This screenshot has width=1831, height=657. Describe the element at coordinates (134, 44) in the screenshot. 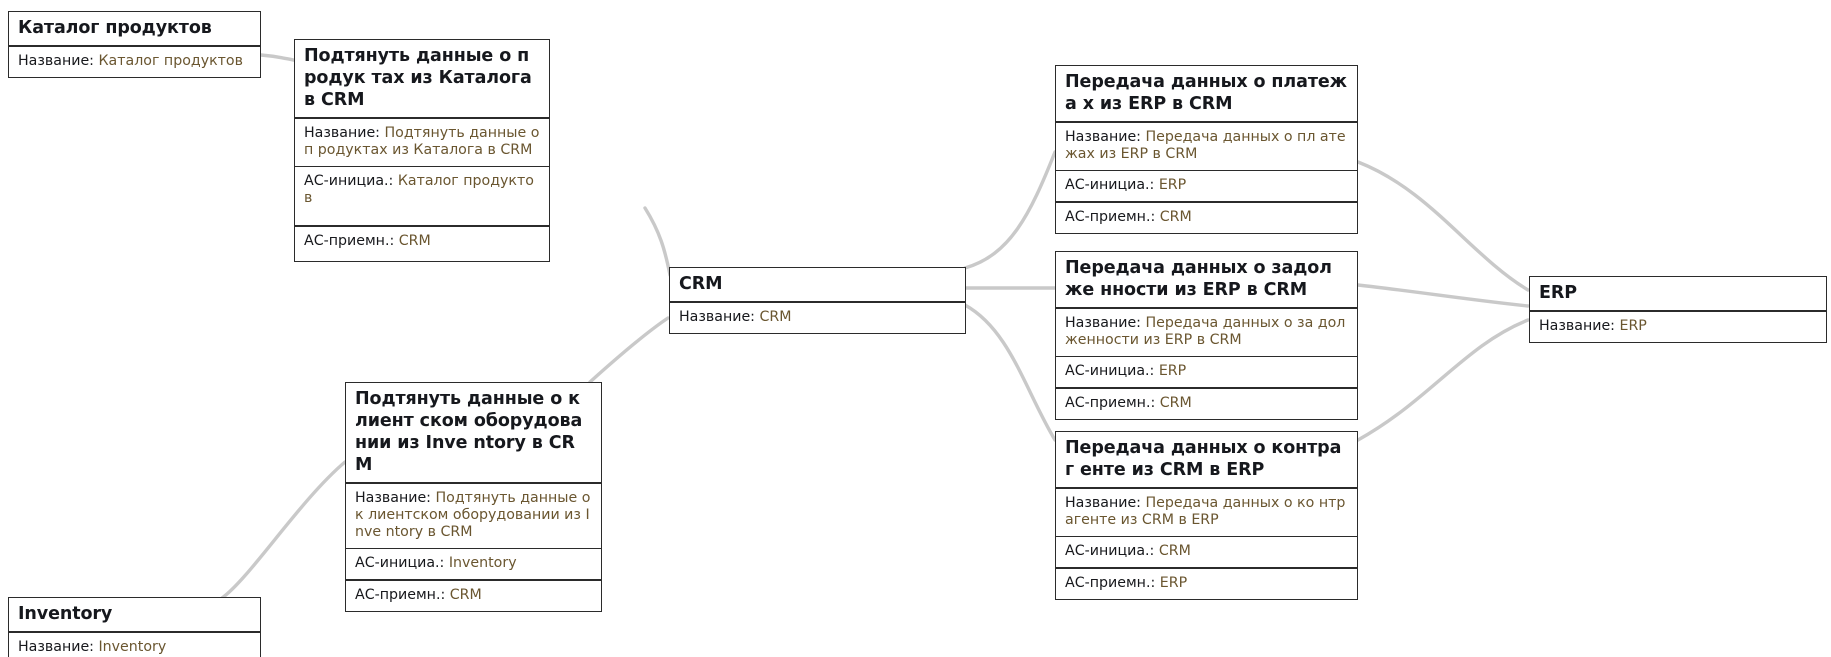

I see `node-catalog: Каталог продуктов Название` at that location.